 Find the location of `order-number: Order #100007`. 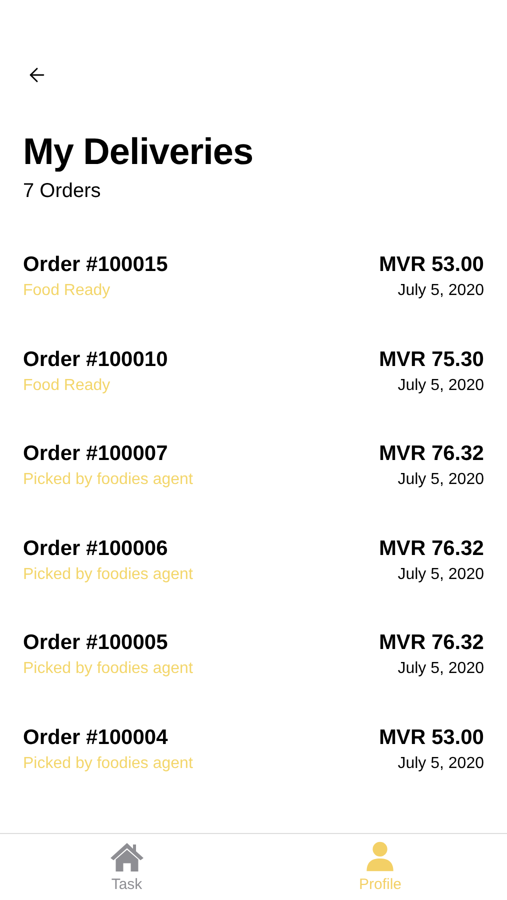

order-number: Order #100007 is located at coordinates (108, 454).